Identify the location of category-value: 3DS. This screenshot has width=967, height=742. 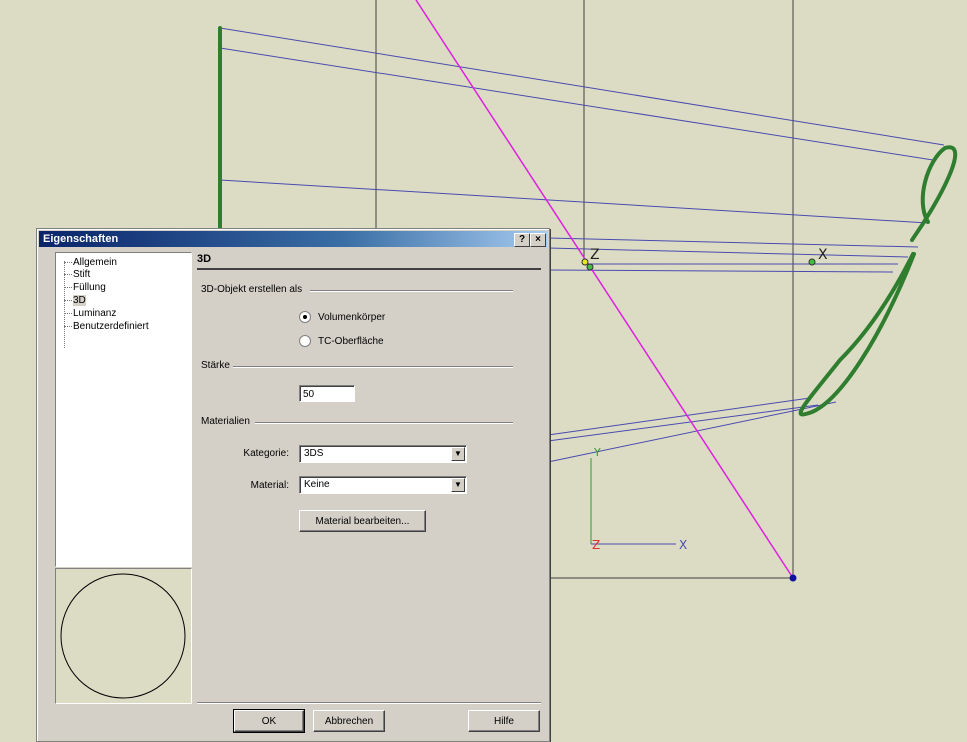
(314, 453).